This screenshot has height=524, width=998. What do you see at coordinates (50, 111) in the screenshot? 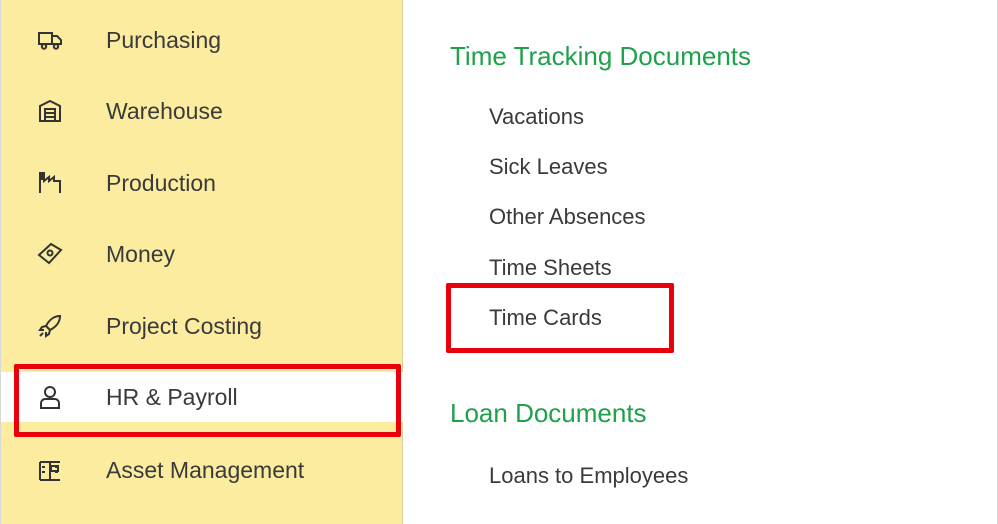
I see `warehouse-icon` at bounding box center [50, 111].